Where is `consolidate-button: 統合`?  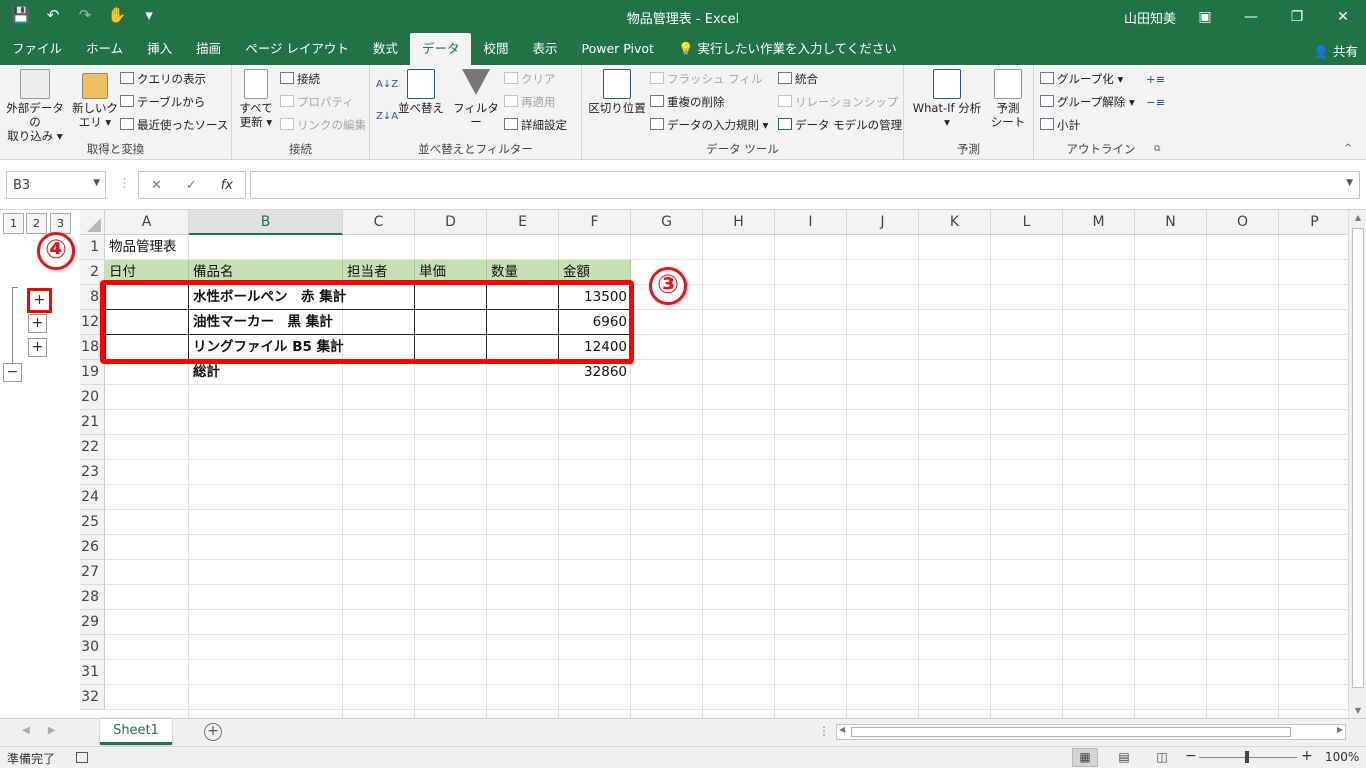 consolidate-button: 統合 is located at coordinates (798, 79).